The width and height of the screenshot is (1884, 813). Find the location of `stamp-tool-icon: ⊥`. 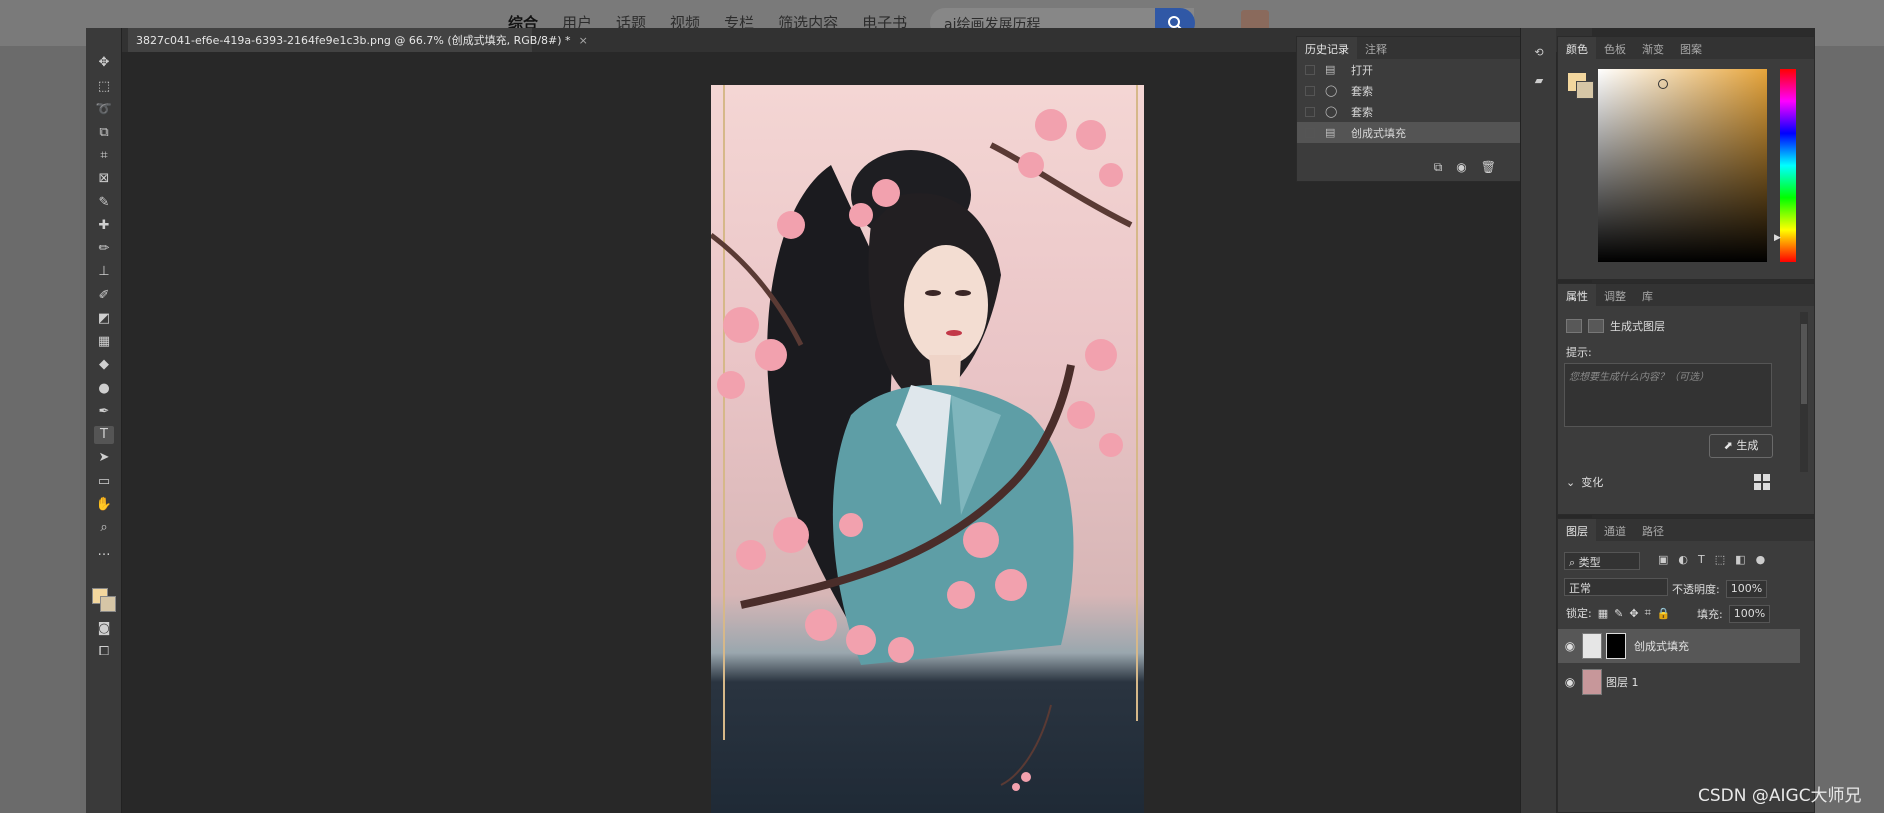

stamp-tool-icon: ⊥ is located at coordinates (104, 272).